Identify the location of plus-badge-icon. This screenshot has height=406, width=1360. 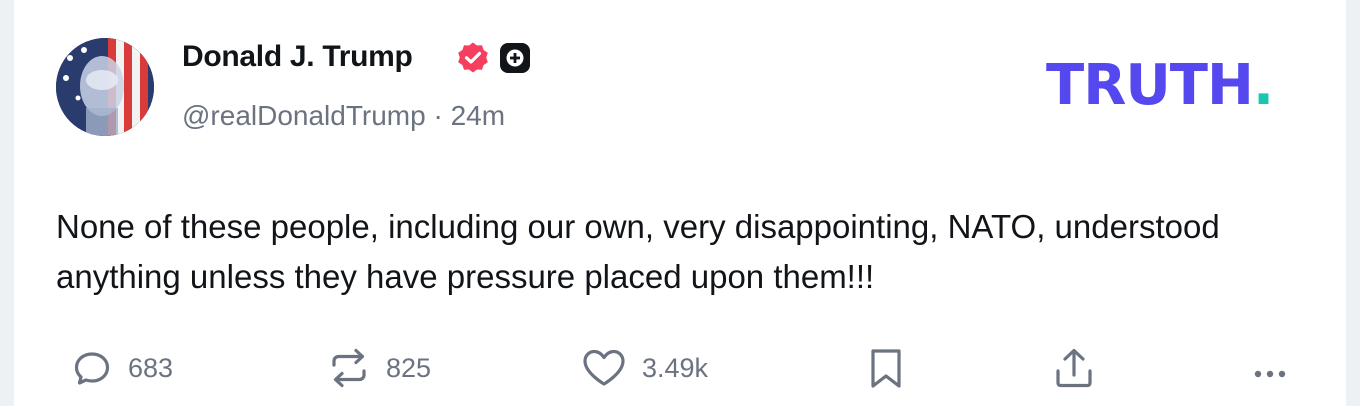
(515, 58).